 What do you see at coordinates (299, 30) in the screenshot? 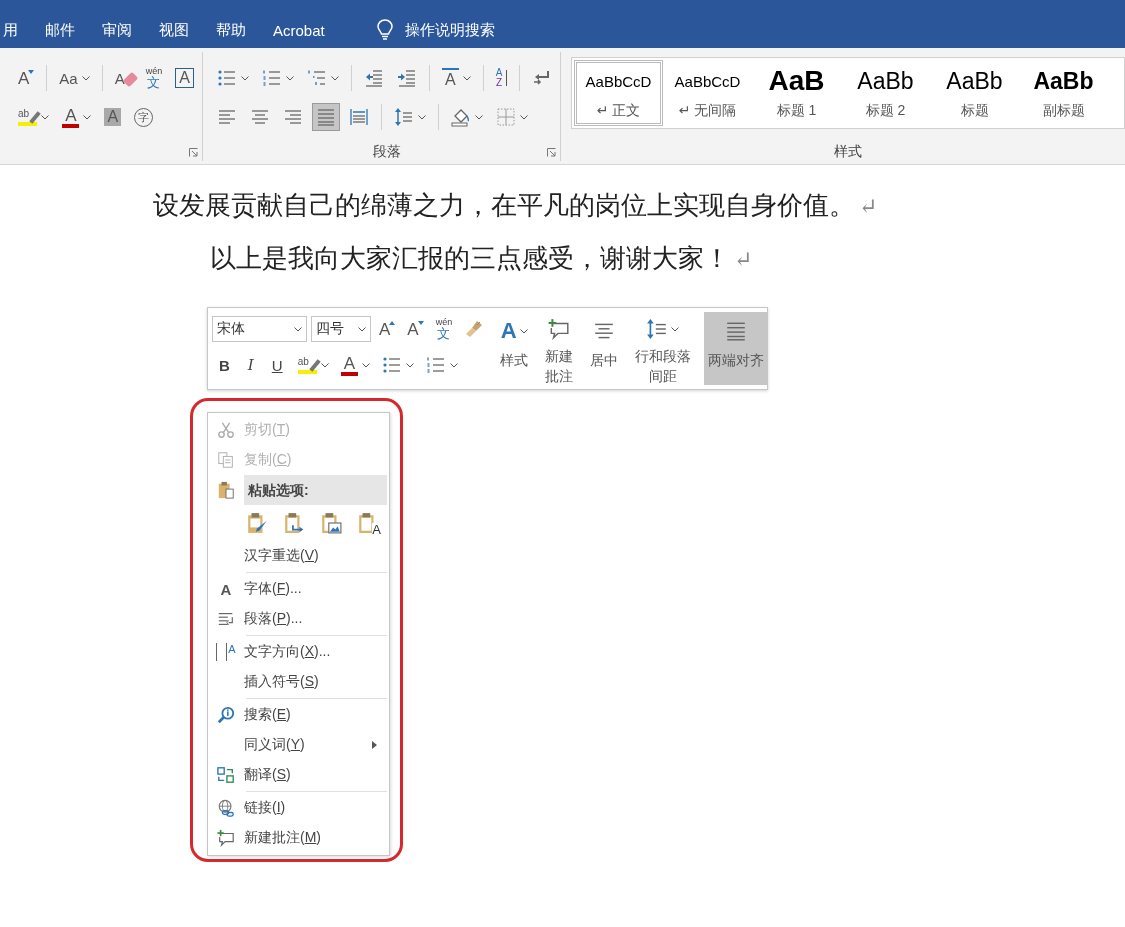
I see `ribbon-tab: Acrobat` at bounding box center [299, 30].